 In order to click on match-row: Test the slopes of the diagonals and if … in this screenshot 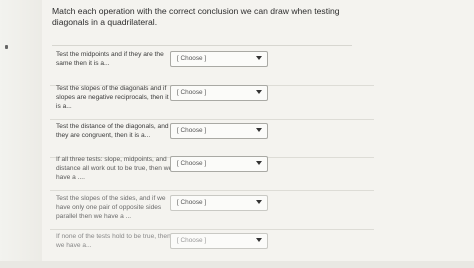, I will do `click(258, 101)`.